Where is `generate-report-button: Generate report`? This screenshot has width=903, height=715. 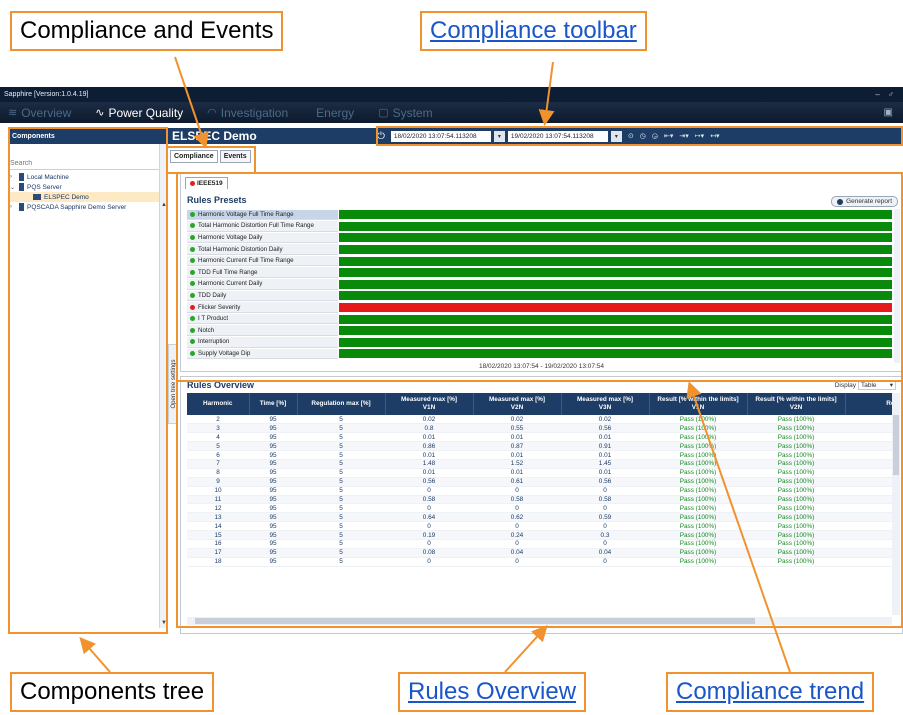
generate-report-button: Generate report is located at coordinates (864, 201).